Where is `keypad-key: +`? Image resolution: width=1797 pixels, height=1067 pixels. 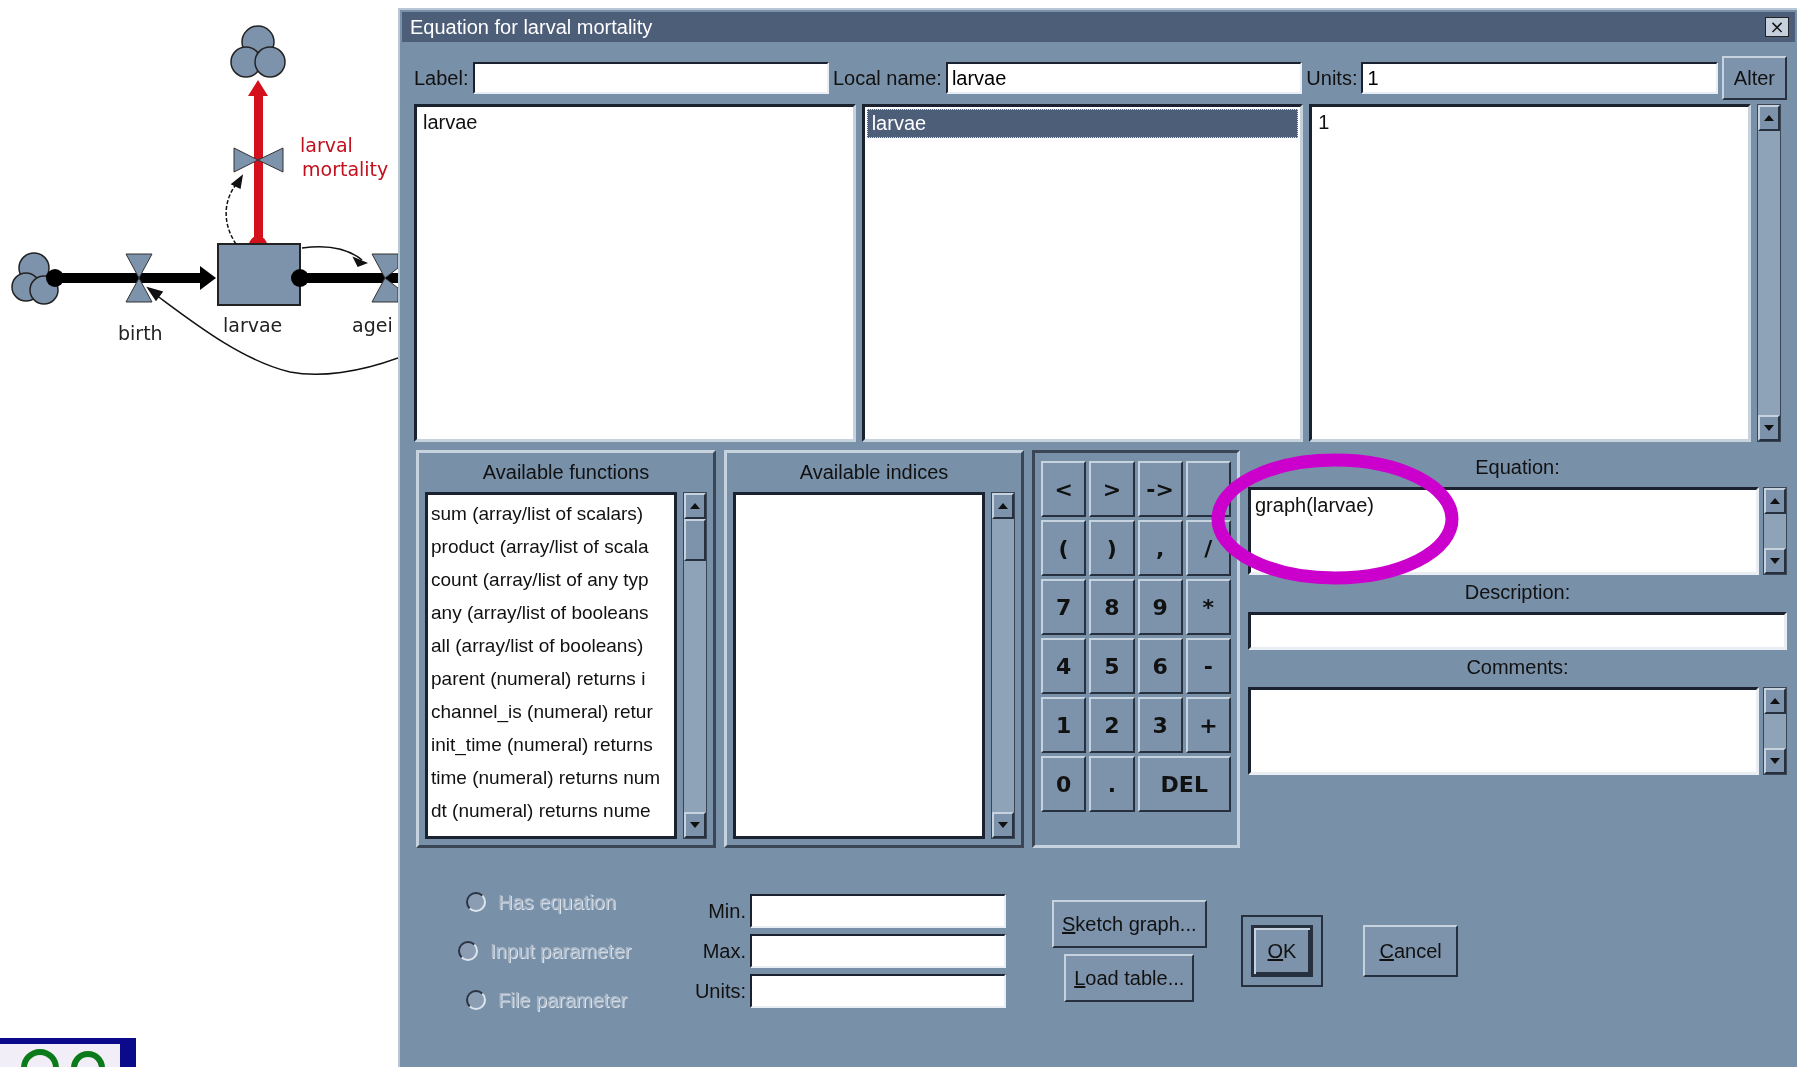
keypad-key: + is located at coordinates (1208, 725).